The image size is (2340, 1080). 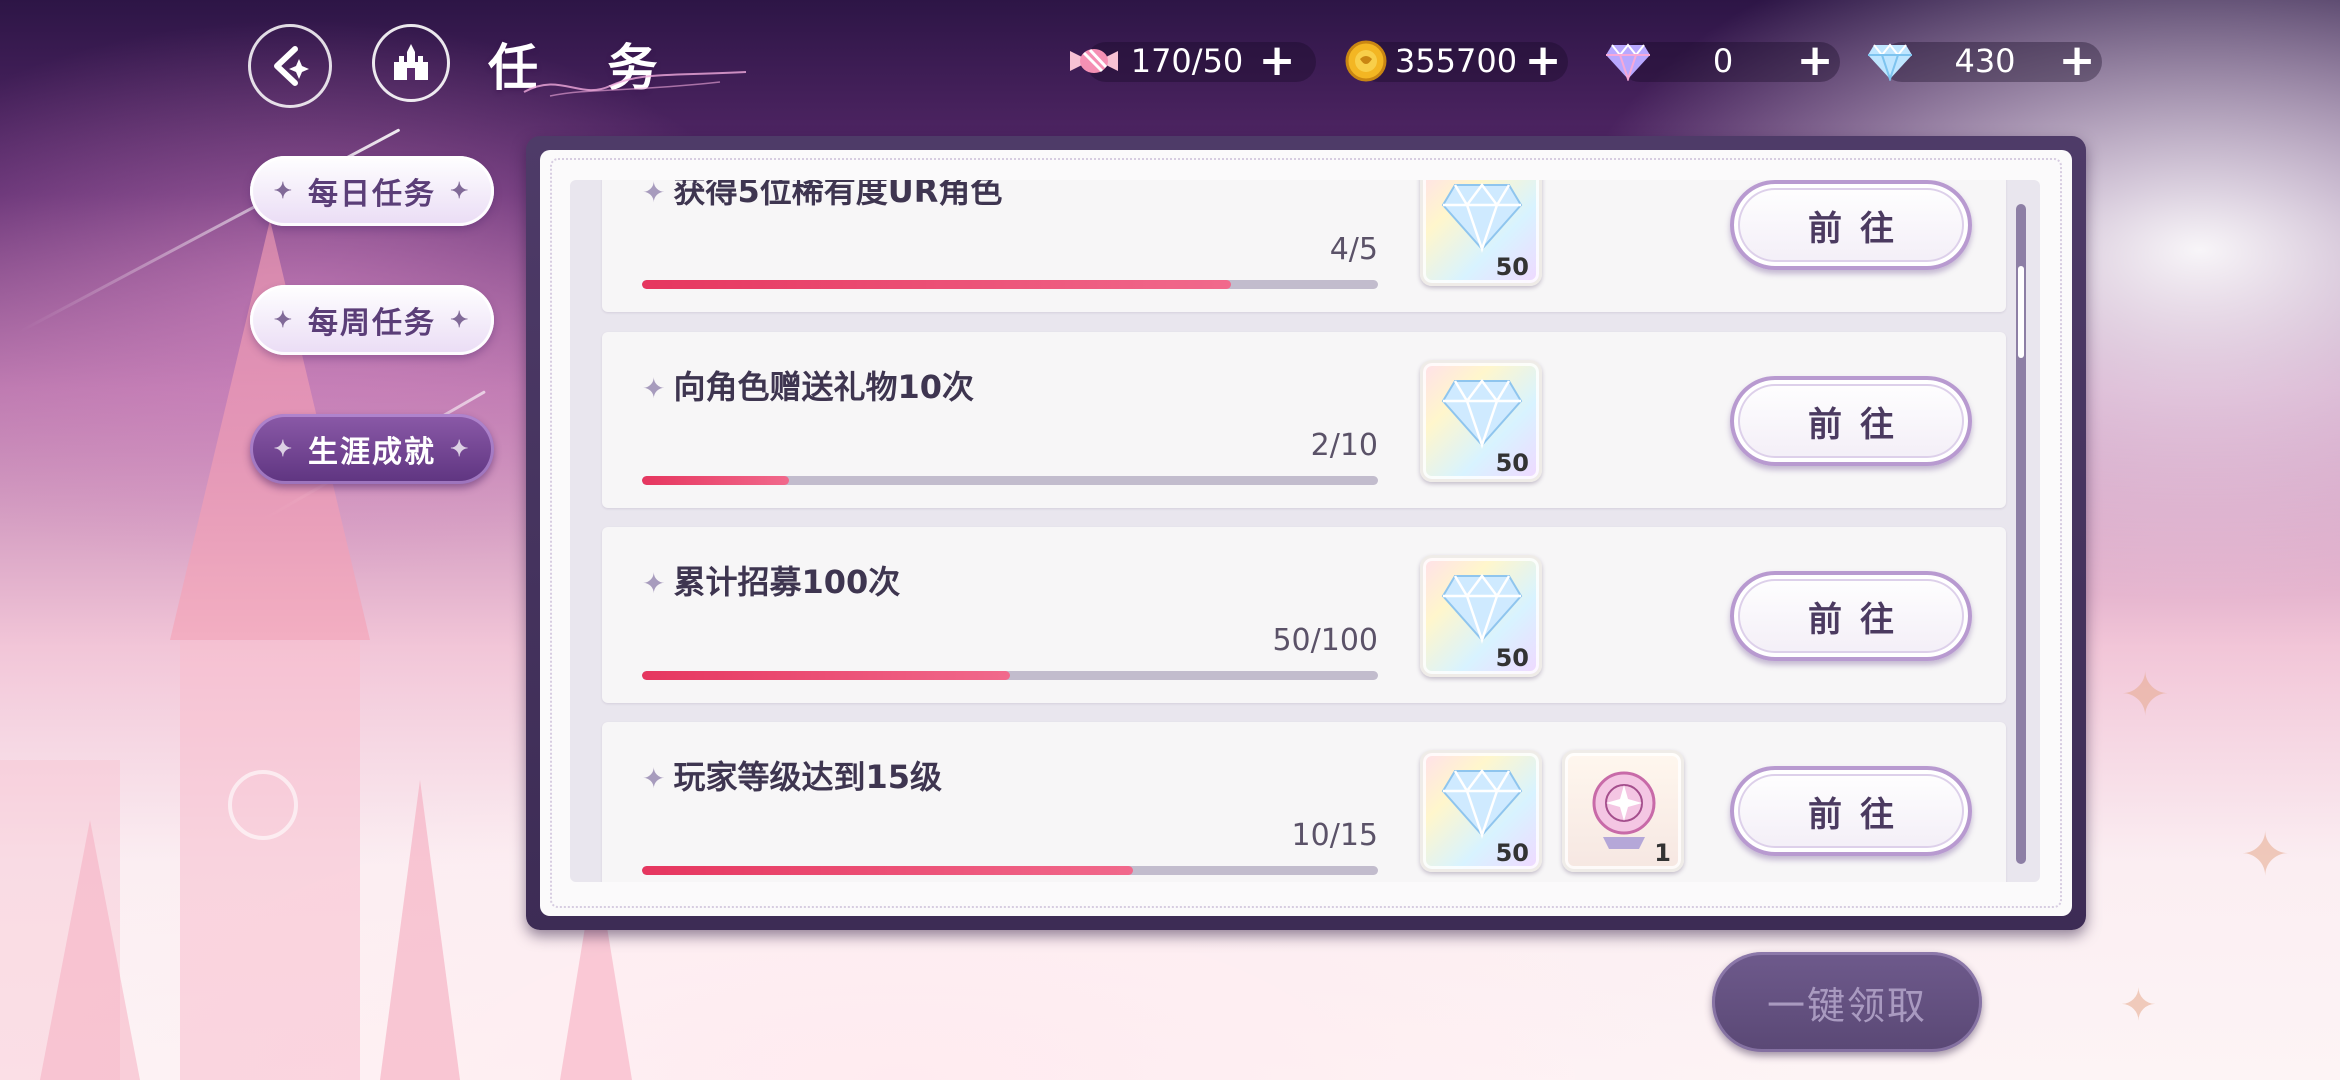 I want to click on resource-blue-diamond: 430 +, so click(x=1982, y=61).